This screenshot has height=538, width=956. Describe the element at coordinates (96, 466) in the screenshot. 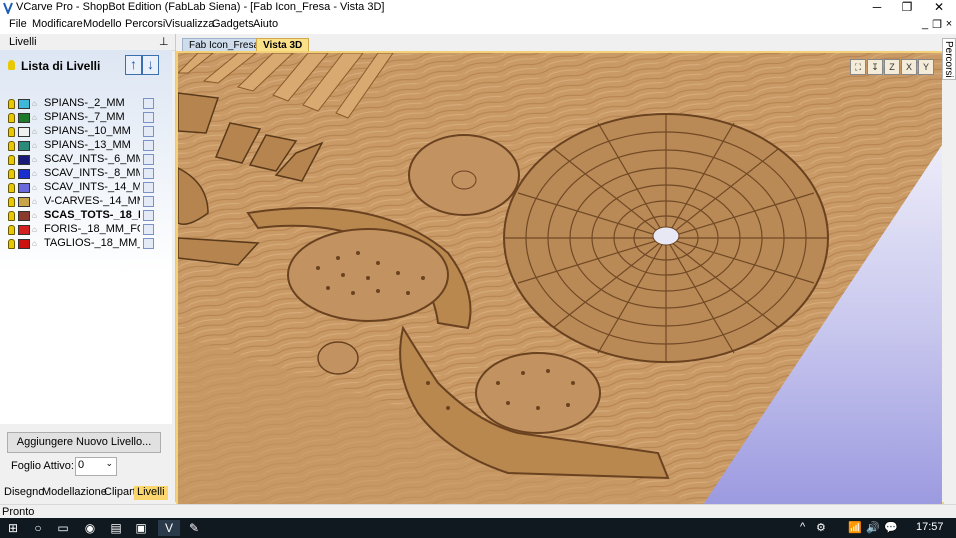

I see `active-sheet-select: 0 ⌄` at that location.